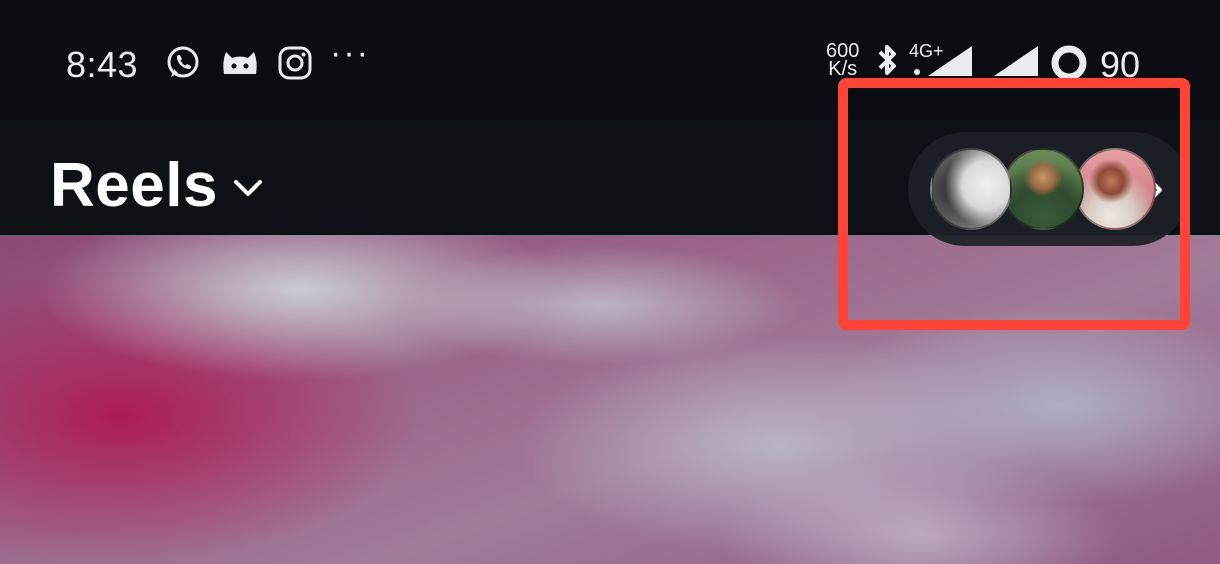 The image size is (1220, 564). I want to click on network-speed-unit: K/s, so click(843, 69).